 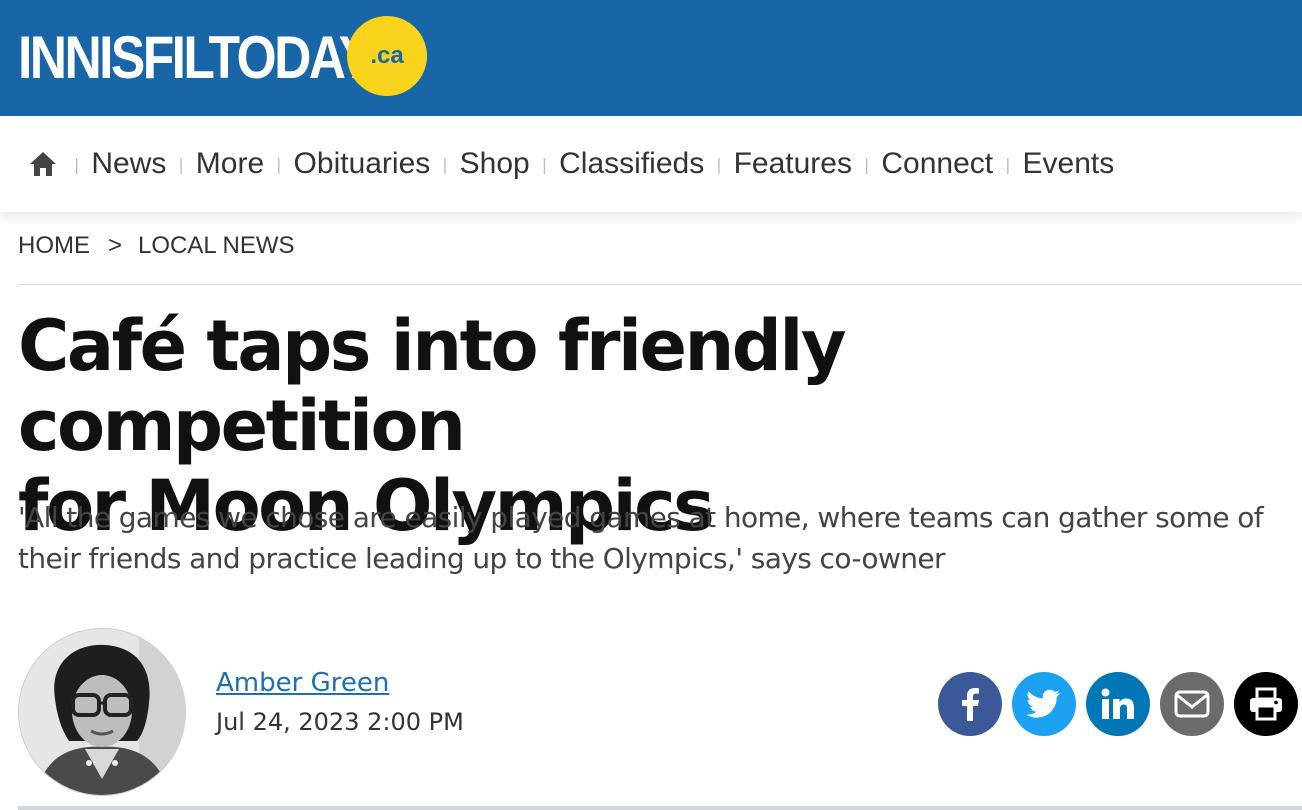 What do you see at coordinates (302, 683) in the screenshot?
I see `author-link: Amber Green` at bounding box center [302, 683].